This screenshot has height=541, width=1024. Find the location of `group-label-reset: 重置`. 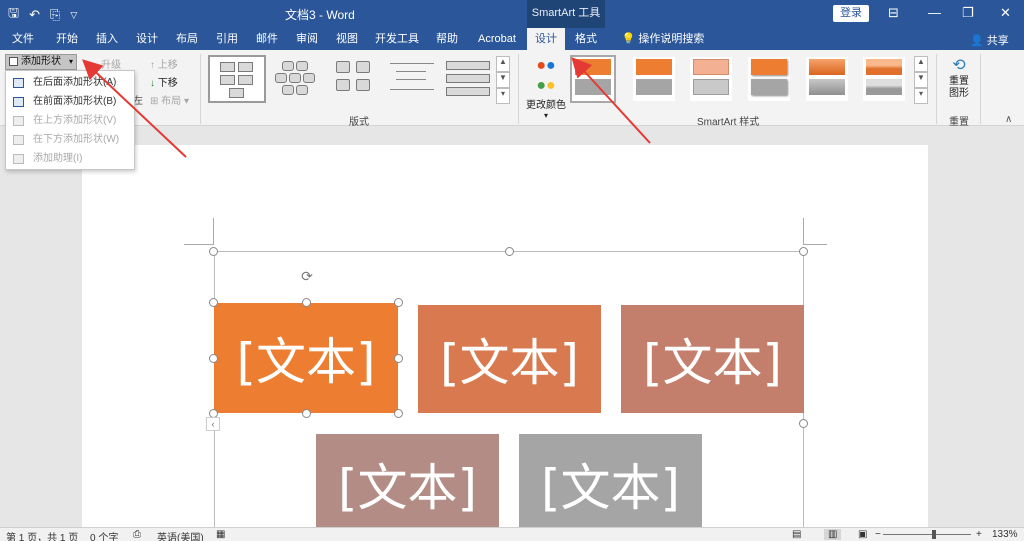

group-label-reset: 重置 is located at coordinates (959, 122).